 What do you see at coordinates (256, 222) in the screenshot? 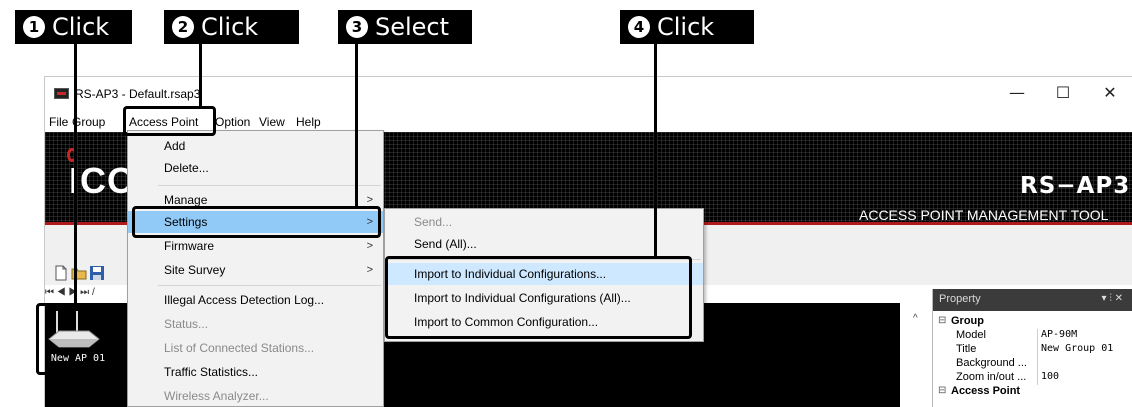
I see `highlight-settings-item` at bounding box center [256, 222].